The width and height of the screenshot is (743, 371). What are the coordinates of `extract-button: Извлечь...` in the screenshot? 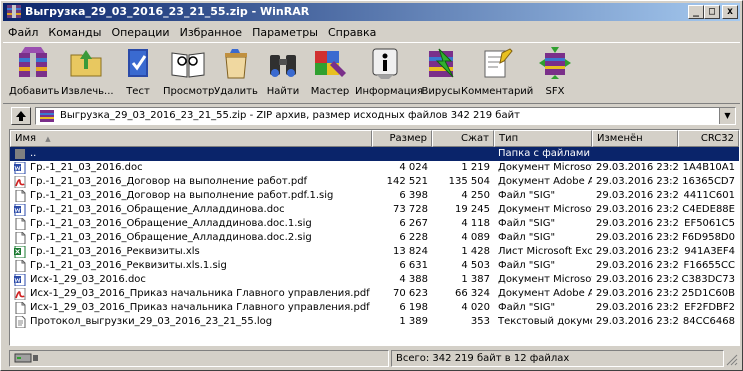 It's located at (87, 71).